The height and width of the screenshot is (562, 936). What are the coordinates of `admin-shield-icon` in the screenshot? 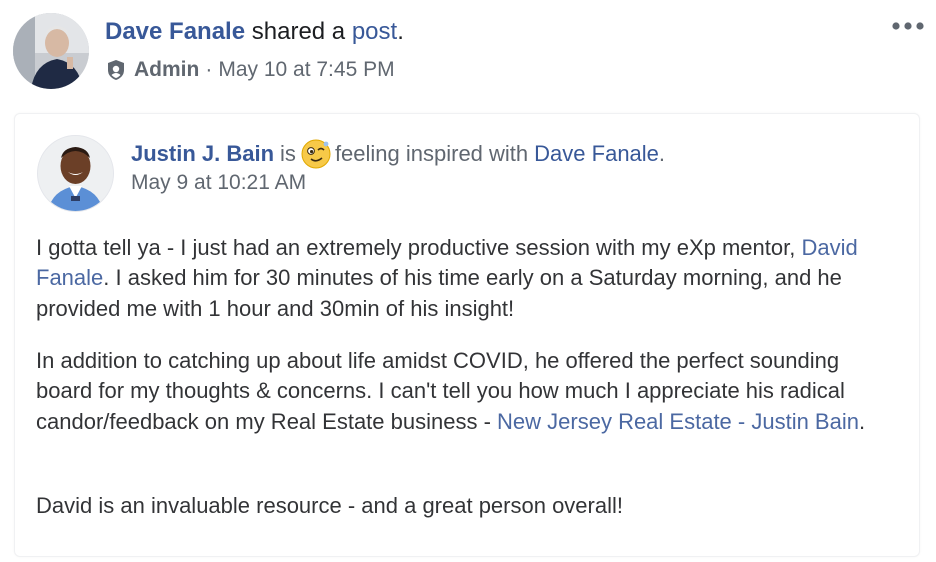 It's located at (116, 70).